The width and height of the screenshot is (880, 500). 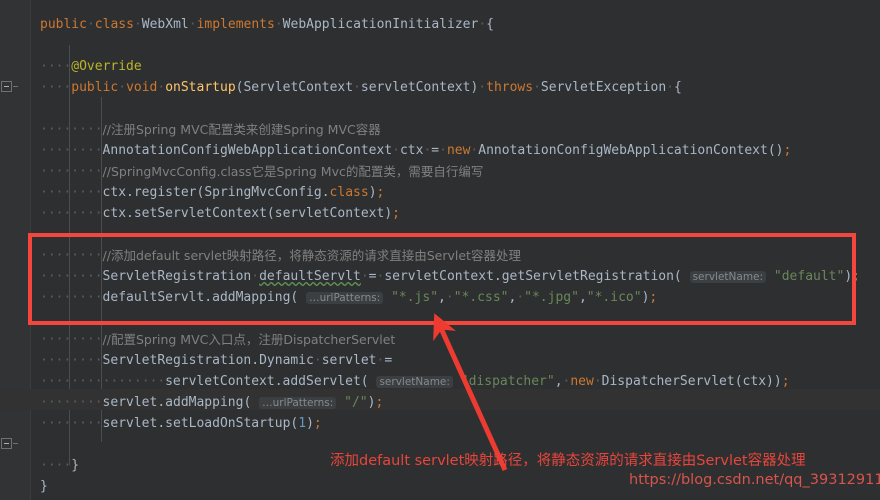 What do you see at coordinates (809, 276) in the screenshot?
I see `string-literal: "default"` at bounding box center [809, 276].